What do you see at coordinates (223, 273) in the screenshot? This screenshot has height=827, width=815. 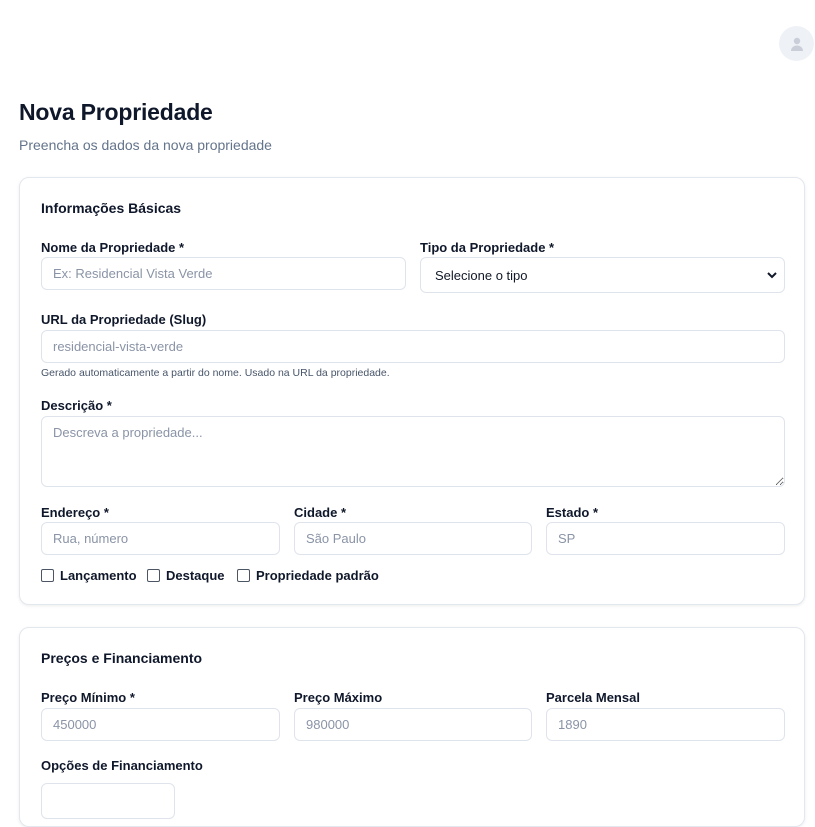 I see `property-name-input` at bounding box center [223, 273].